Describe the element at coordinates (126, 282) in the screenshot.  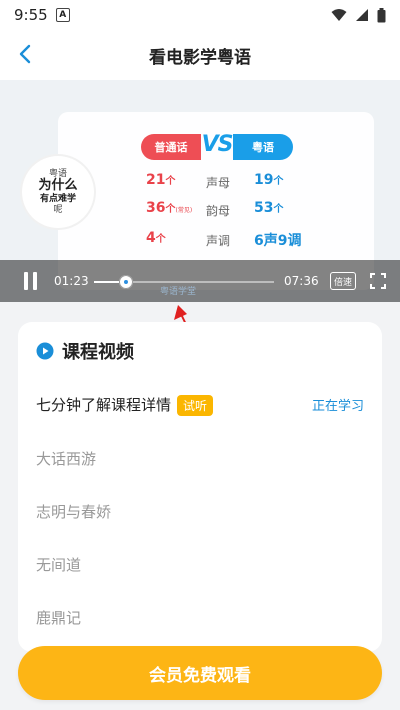
I see `progress-thumb` at that location.